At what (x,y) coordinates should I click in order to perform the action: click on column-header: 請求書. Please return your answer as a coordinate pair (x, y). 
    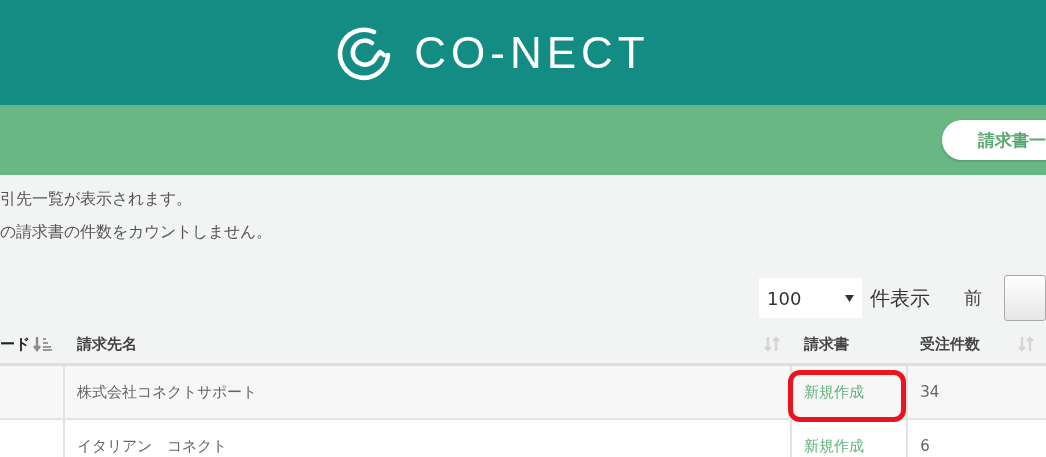
    Looking at the image, I should click on (850, 344).